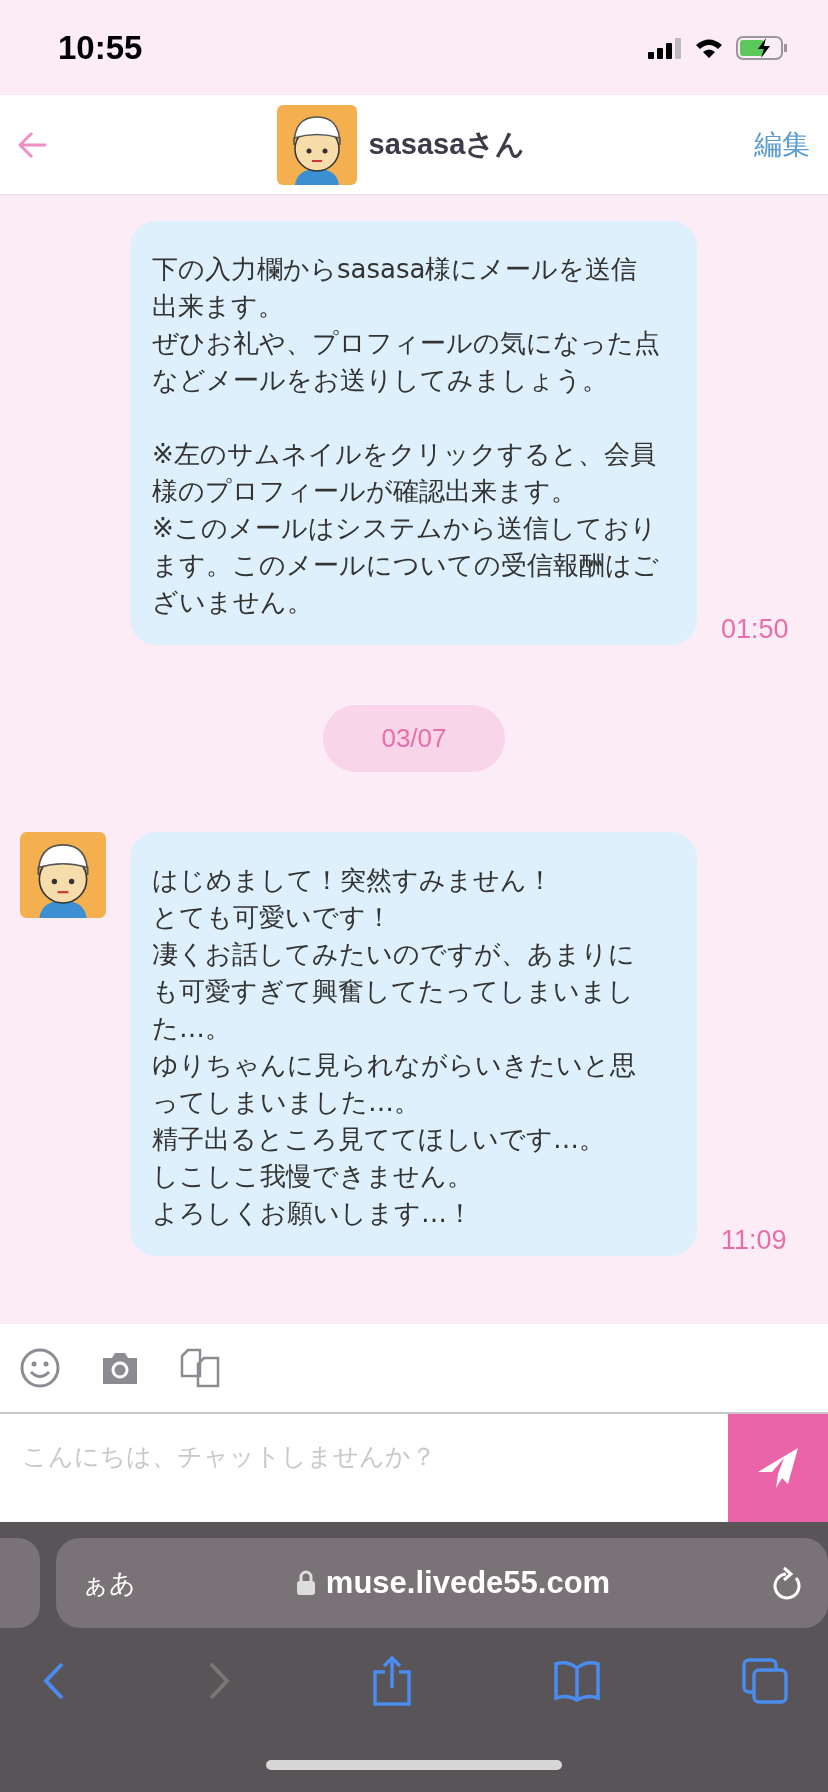 Image resolution: width=828 pixels, height=1792 pixels. Describe the element at coordinates (120, 1368) in the screenshot. I see `camera-icon` at that location.